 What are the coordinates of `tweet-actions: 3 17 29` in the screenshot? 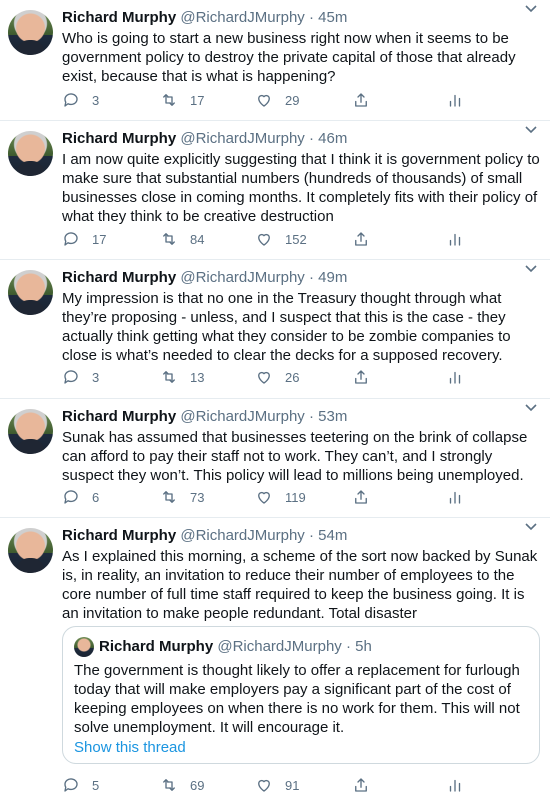 It's located at (272, 100).